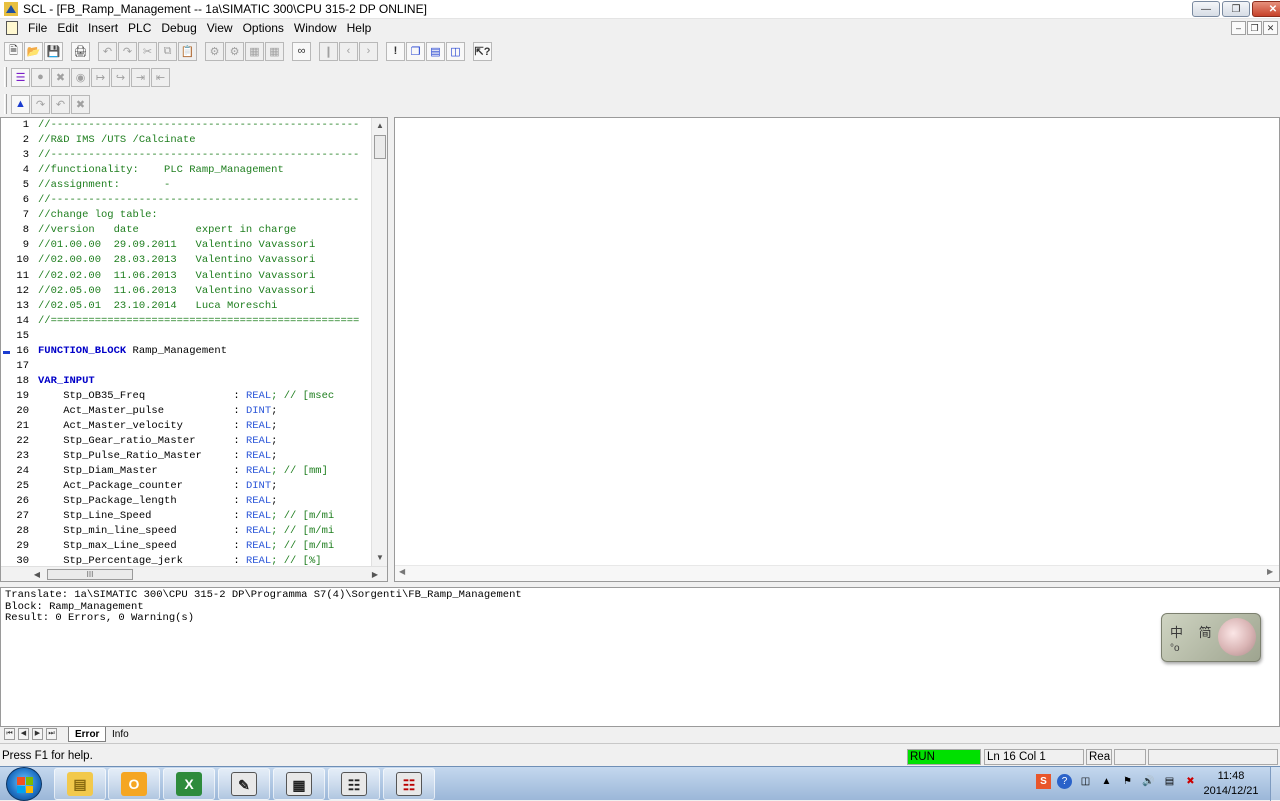 This screenshot has height=801, width=1280. Describe the element at coordinates (51, 734) in the screenshot. I see `tab-last-icon: ⏭` at that location.